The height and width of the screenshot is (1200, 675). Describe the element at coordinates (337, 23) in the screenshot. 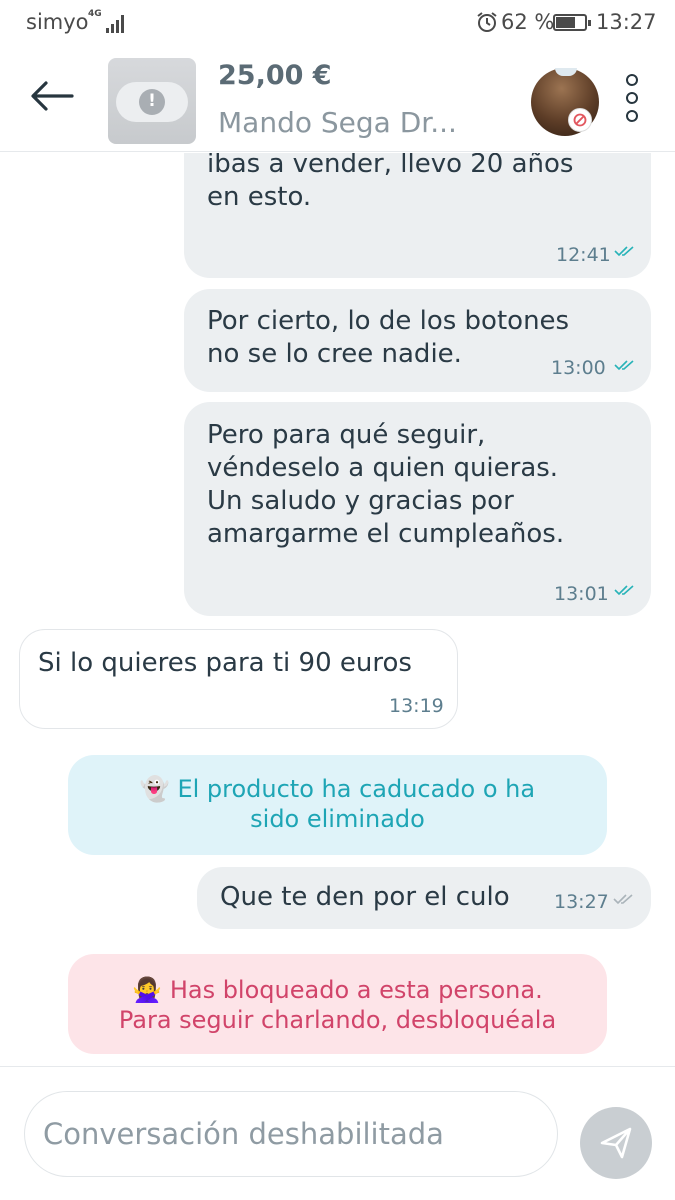

I see `status-bar: simyo 4G 62 % 13:27` at that location.